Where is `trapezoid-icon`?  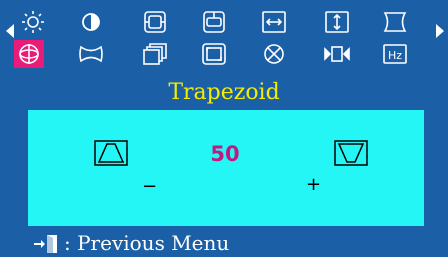
trapezoid-icon is located at coordinates (29, 54).